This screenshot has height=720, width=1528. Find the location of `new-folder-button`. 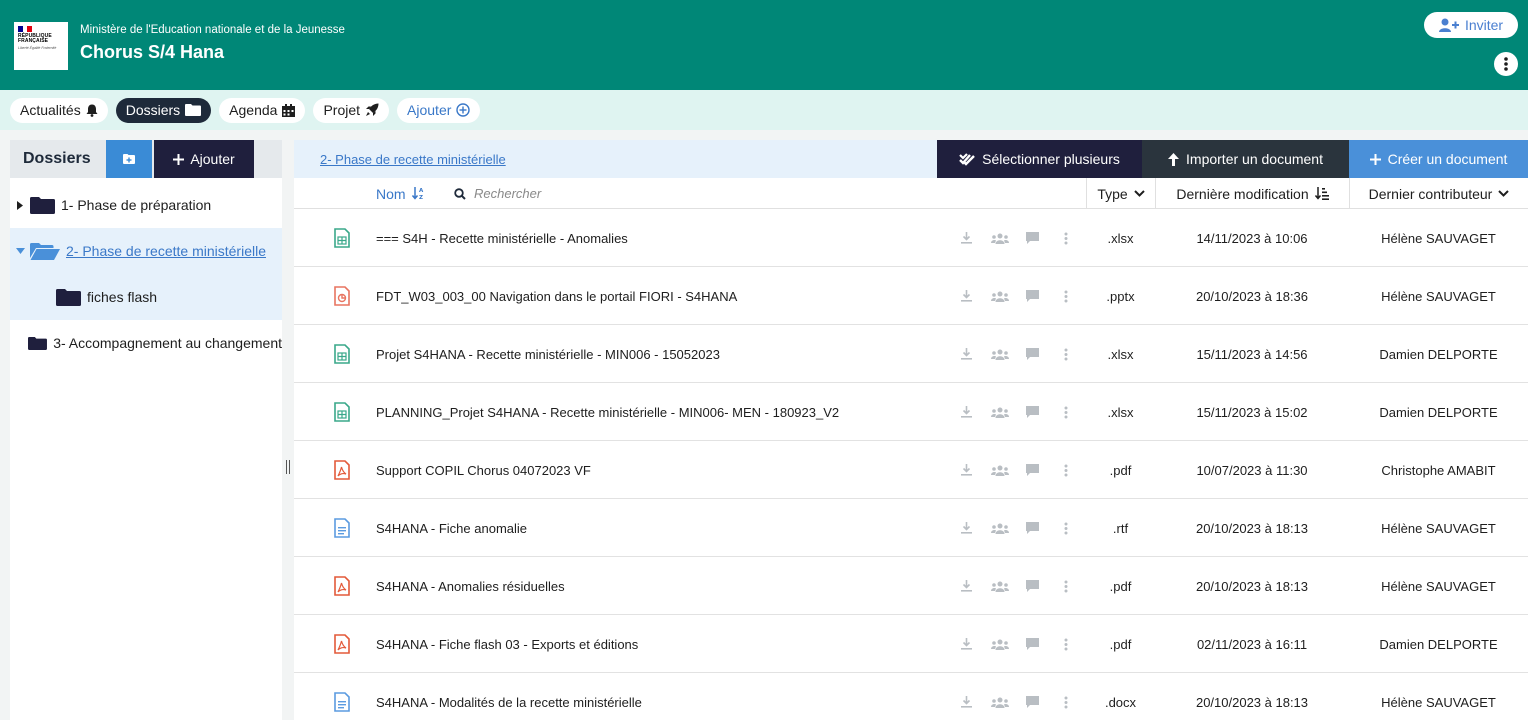

new-folder-button is located at coordinates (129, 159).